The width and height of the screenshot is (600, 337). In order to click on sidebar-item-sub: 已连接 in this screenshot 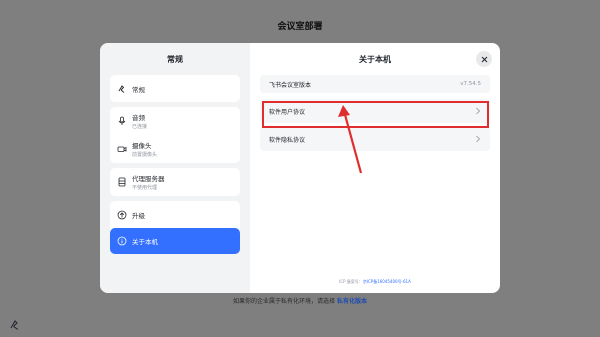, I will do `click(140, 127)`.